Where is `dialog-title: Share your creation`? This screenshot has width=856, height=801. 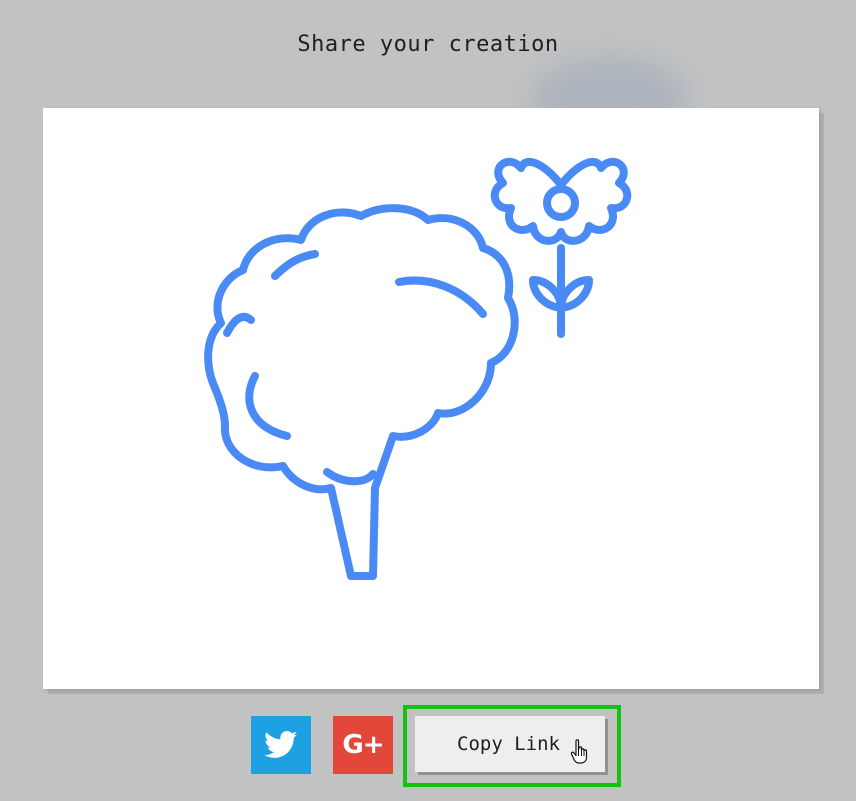 dialog-title: Share your creation is located at coordinates (428, 44).